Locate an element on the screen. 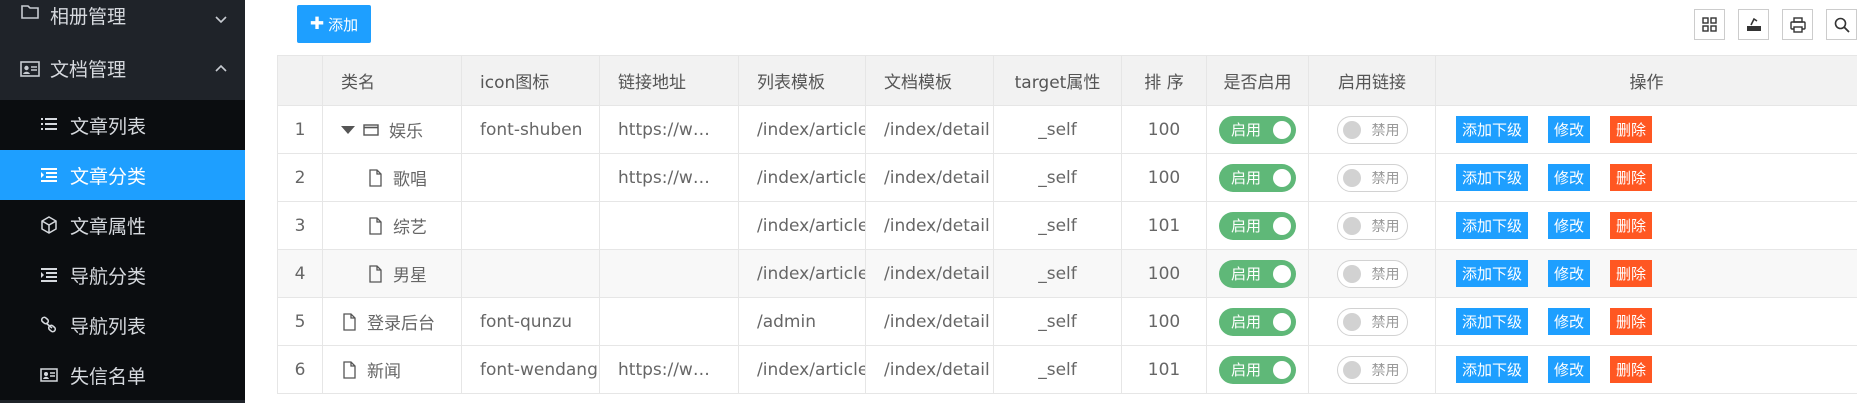 The image size is (1857, 403). column-header: target属性 is located at coordinates (1057, 80).